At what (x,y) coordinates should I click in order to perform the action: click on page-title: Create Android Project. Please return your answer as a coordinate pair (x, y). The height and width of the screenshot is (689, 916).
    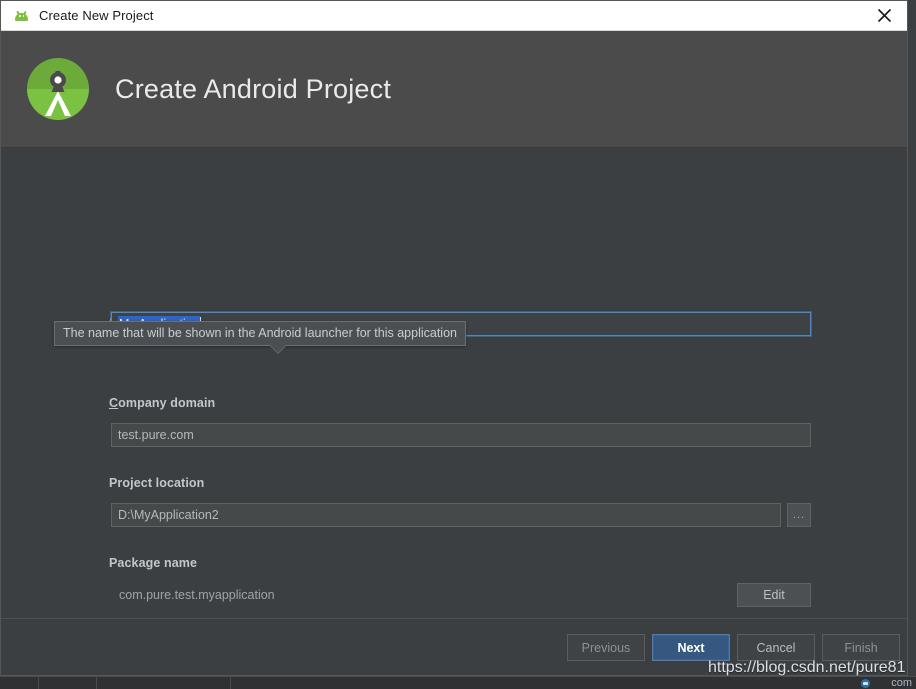
    Looking at the image, I should click on (253, 88).